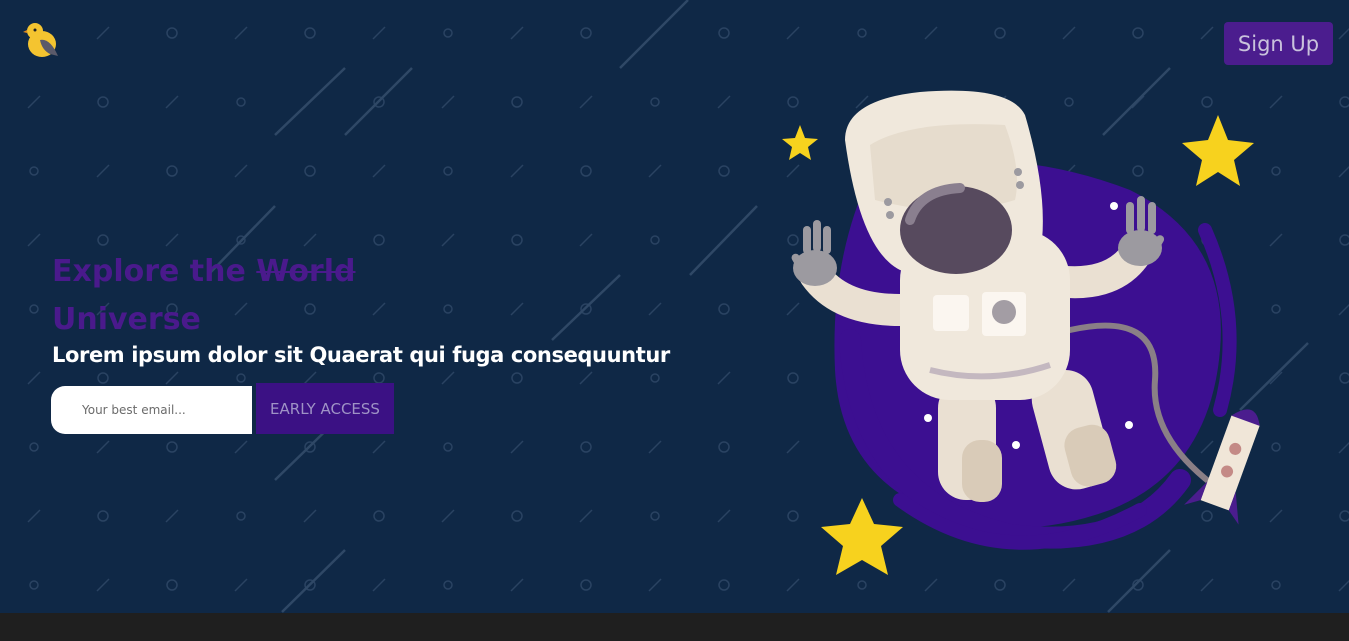  I want to click on sign-up-button: Sign Up, so click(1278, 43).